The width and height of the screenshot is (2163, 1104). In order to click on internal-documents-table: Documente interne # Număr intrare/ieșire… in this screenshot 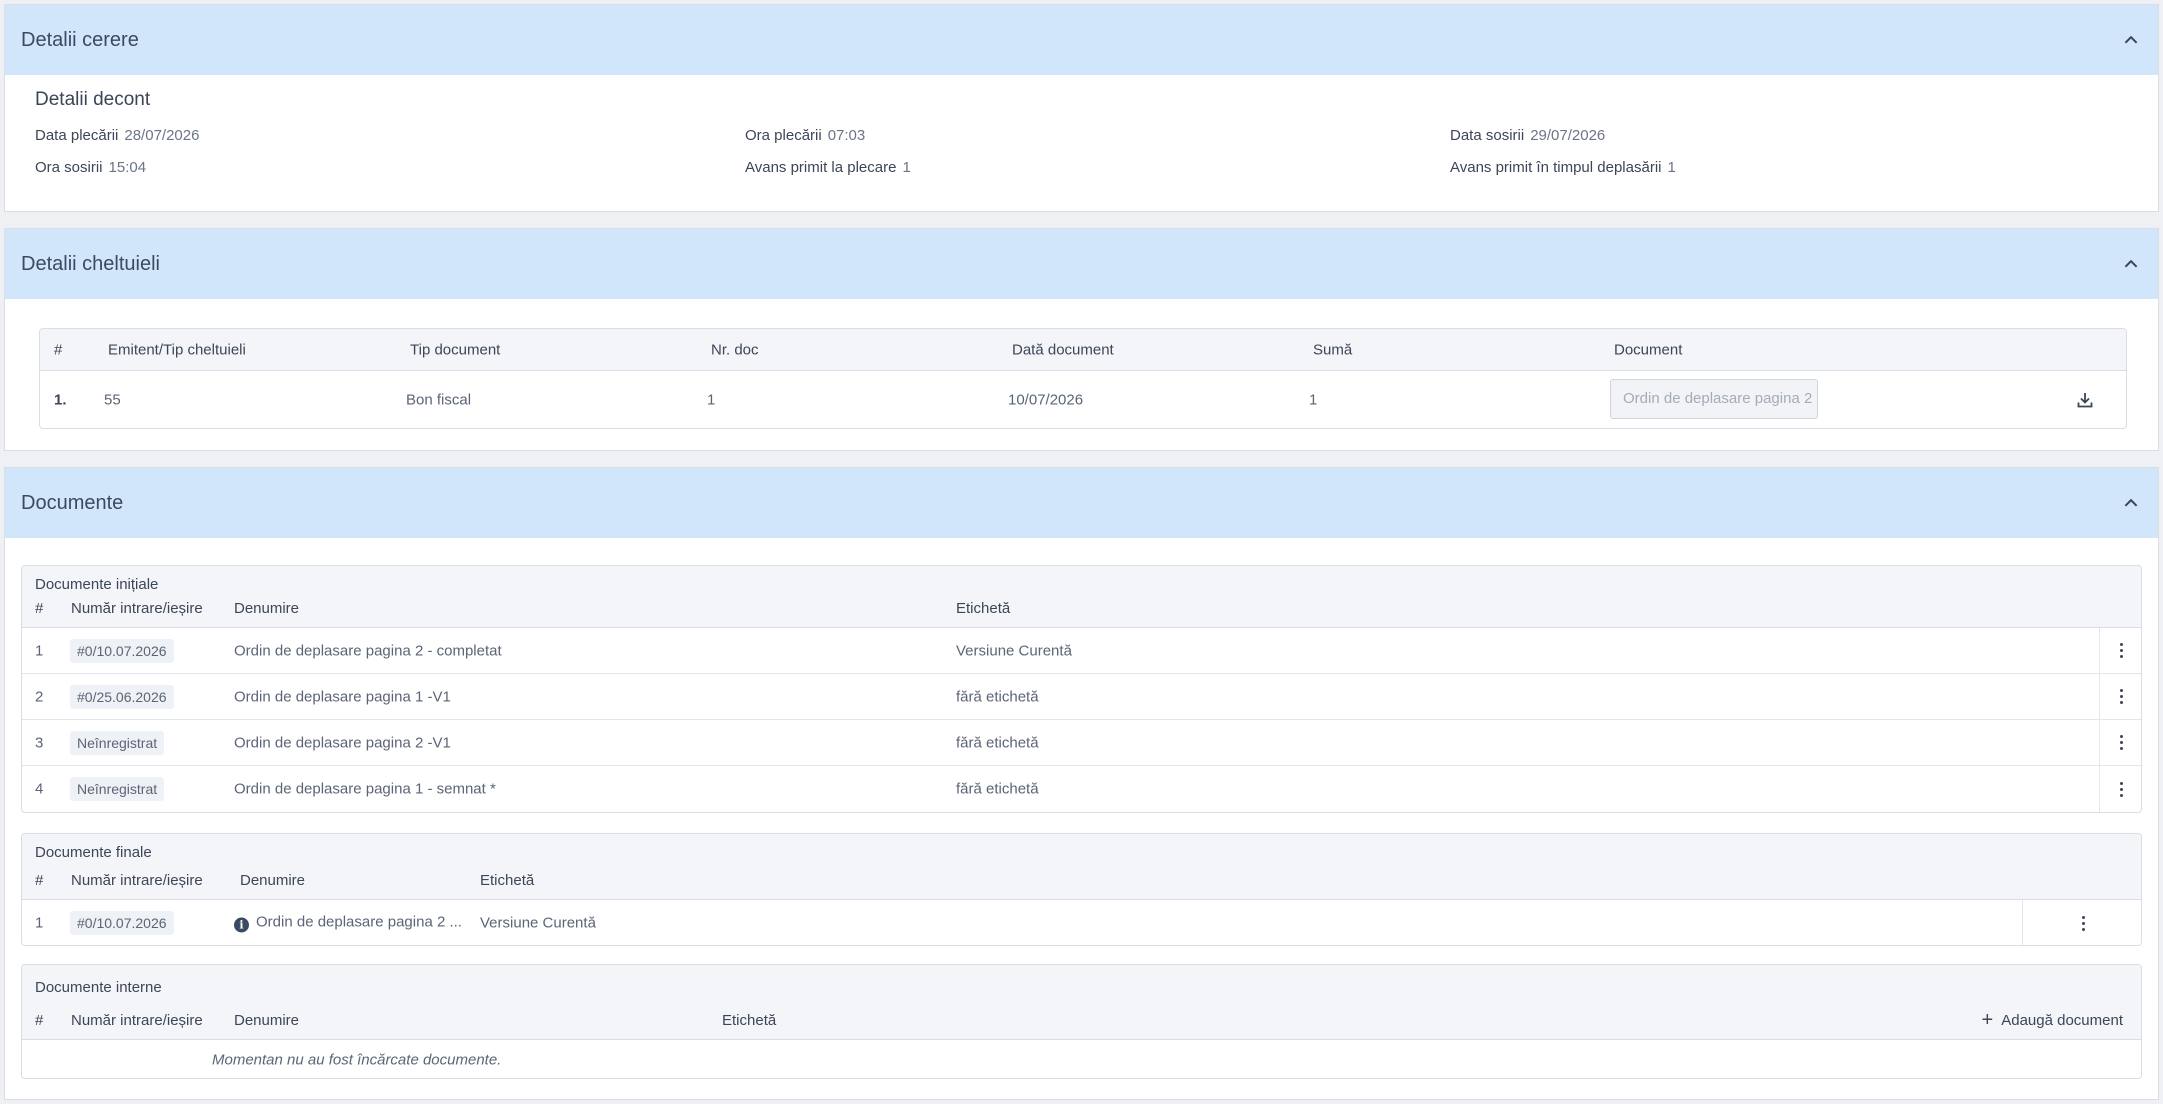, I will do `click(1081, 1021)`.